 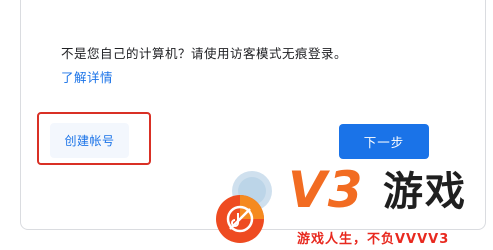 I want to click on create-account-button: 创建帐号, so click(x=89, y=140).